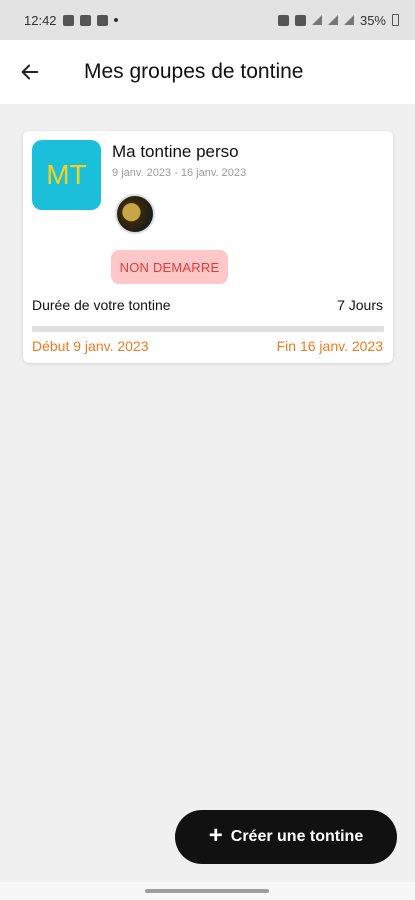 The width and height of the screenshot is (415, 900). What do you see at coordinates (175, 151) in the screenshot?
I see `group-name: Ma tontine perso` at bounding box center [175, 151].